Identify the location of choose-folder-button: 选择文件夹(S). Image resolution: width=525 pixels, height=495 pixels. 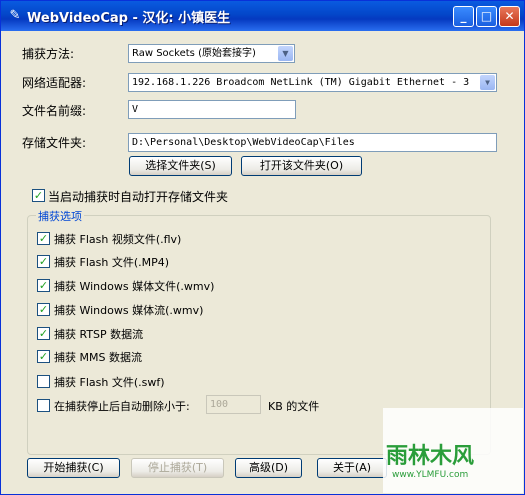
(180, 166).